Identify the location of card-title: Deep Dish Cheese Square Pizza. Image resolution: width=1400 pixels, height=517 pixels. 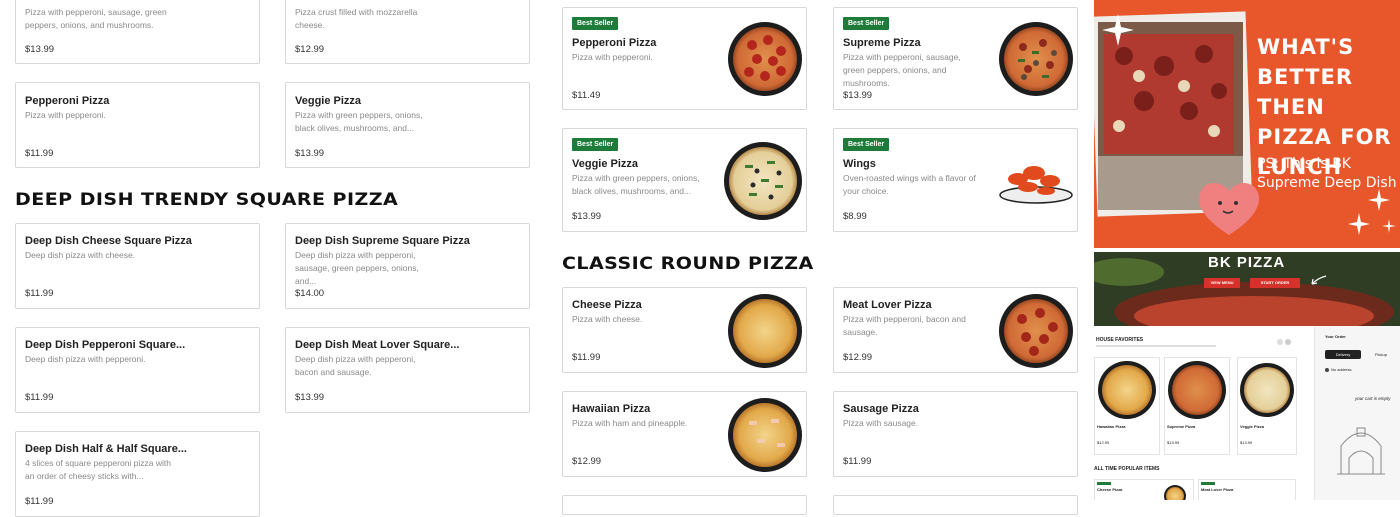
(108, 241).